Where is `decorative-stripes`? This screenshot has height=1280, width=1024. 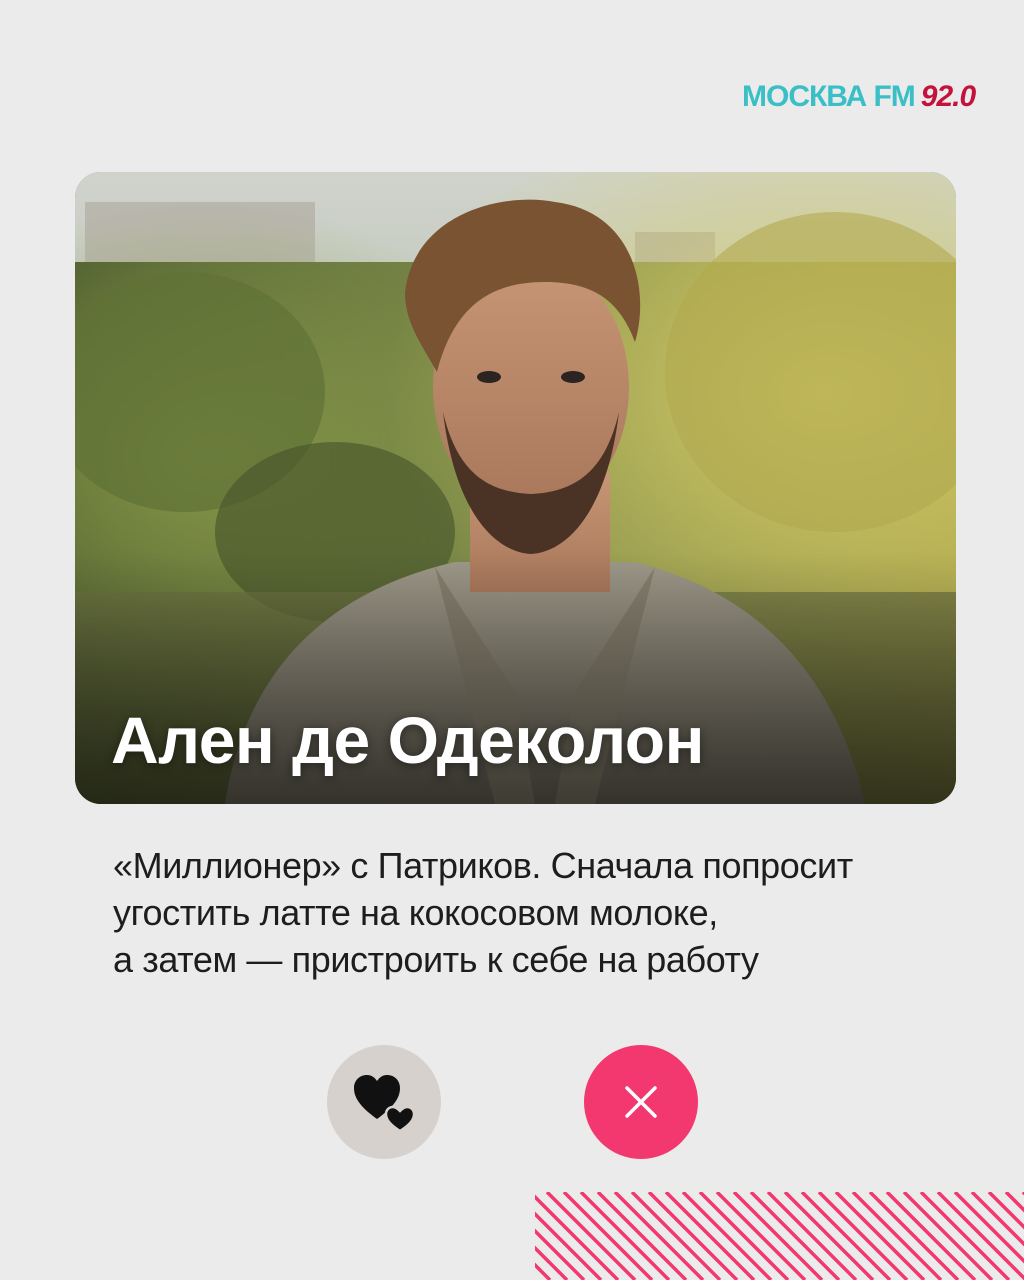 decorative-stripes is located at coordinates (779, 1236).